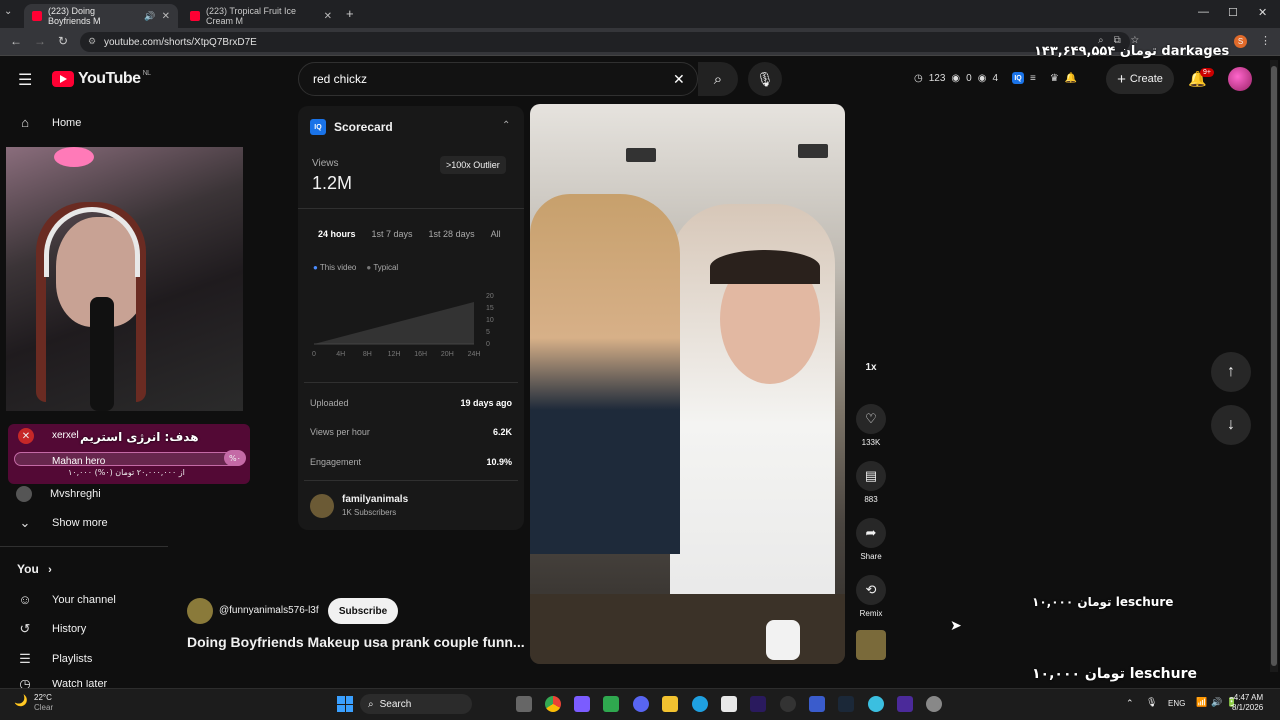 The image size is (1280, 720). Describe the element at coordinates (498, 79) in the screenshot. I see `search-input: red chickz ✕` at that location.